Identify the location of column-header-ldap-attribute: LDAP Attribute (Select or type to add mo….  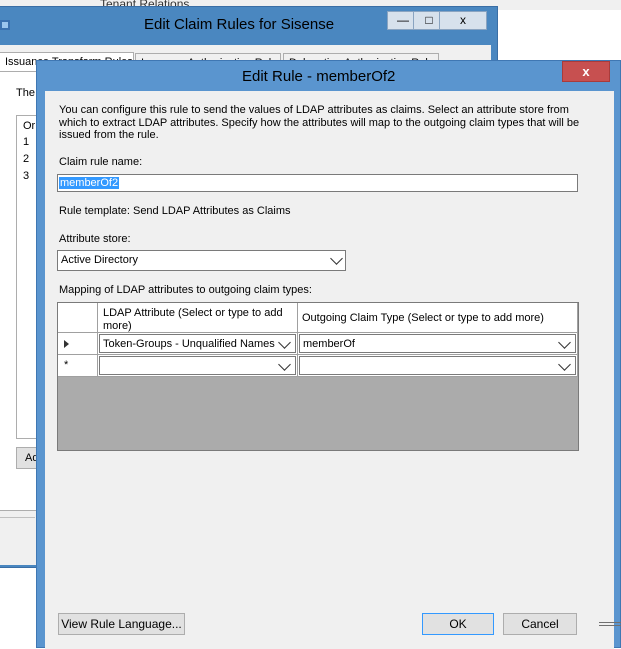
(198, 318).